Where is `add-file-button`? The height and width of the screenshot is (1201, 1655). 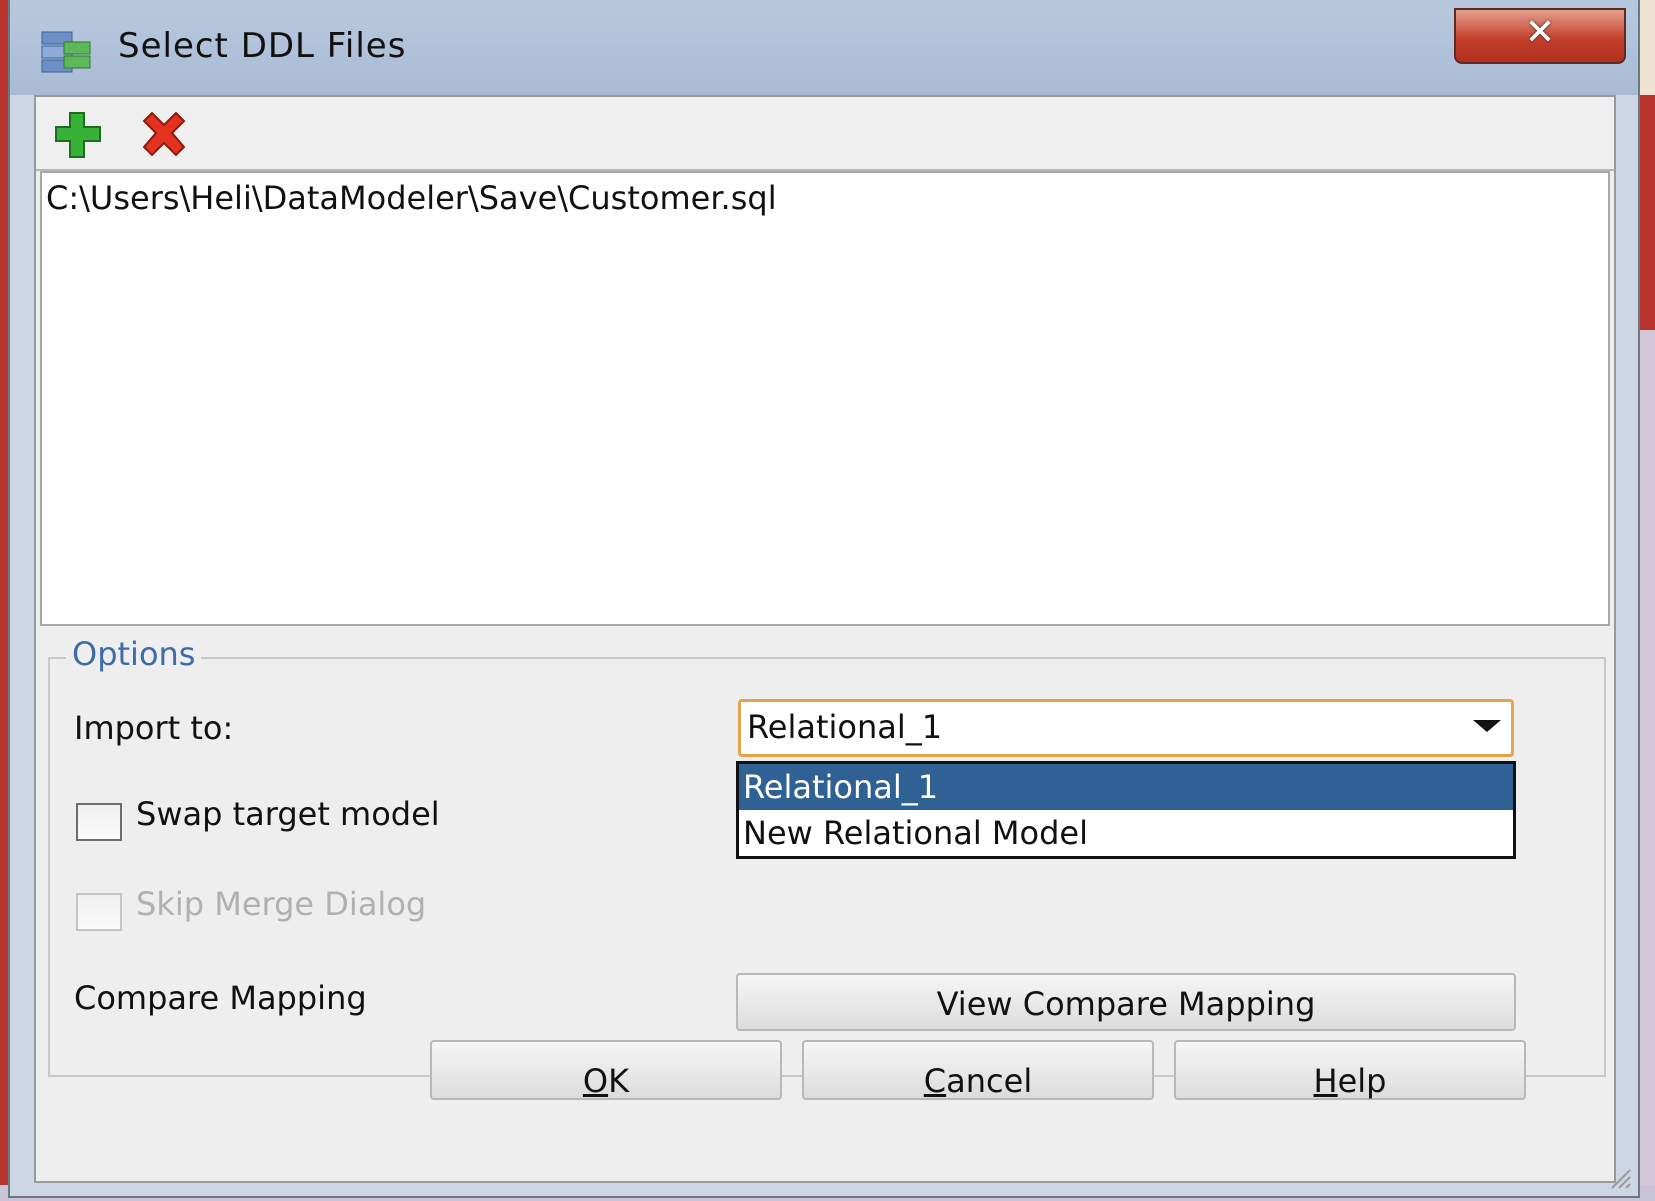 add-file-button is located at coordinates (78, 135).